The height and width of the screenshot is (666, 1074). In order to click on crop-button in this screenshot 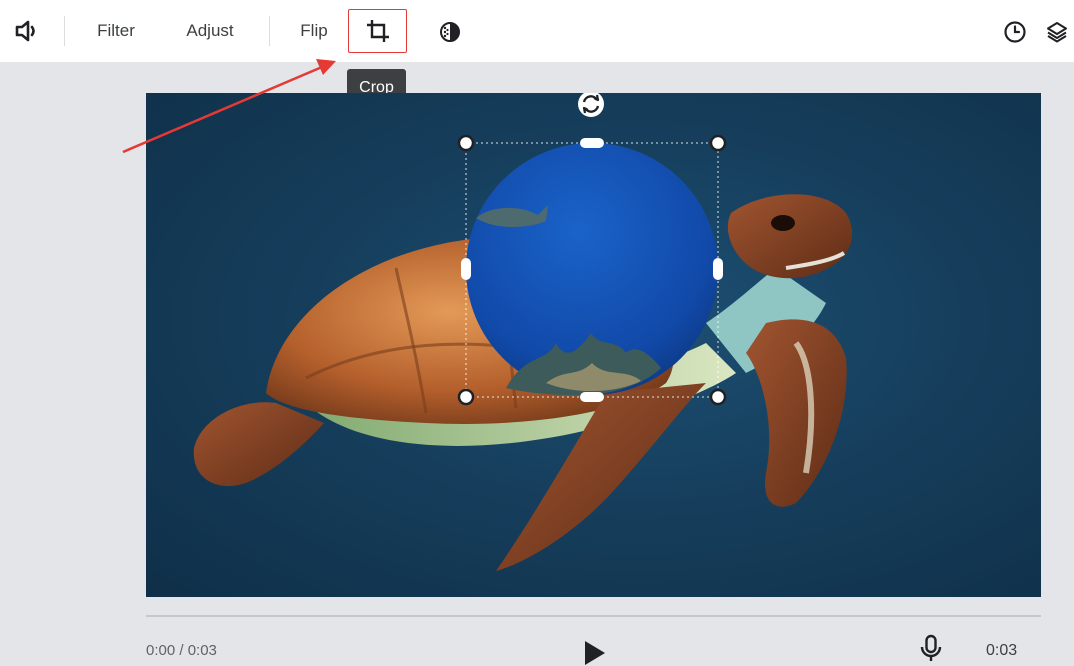, I will do `click(377, 31)`.